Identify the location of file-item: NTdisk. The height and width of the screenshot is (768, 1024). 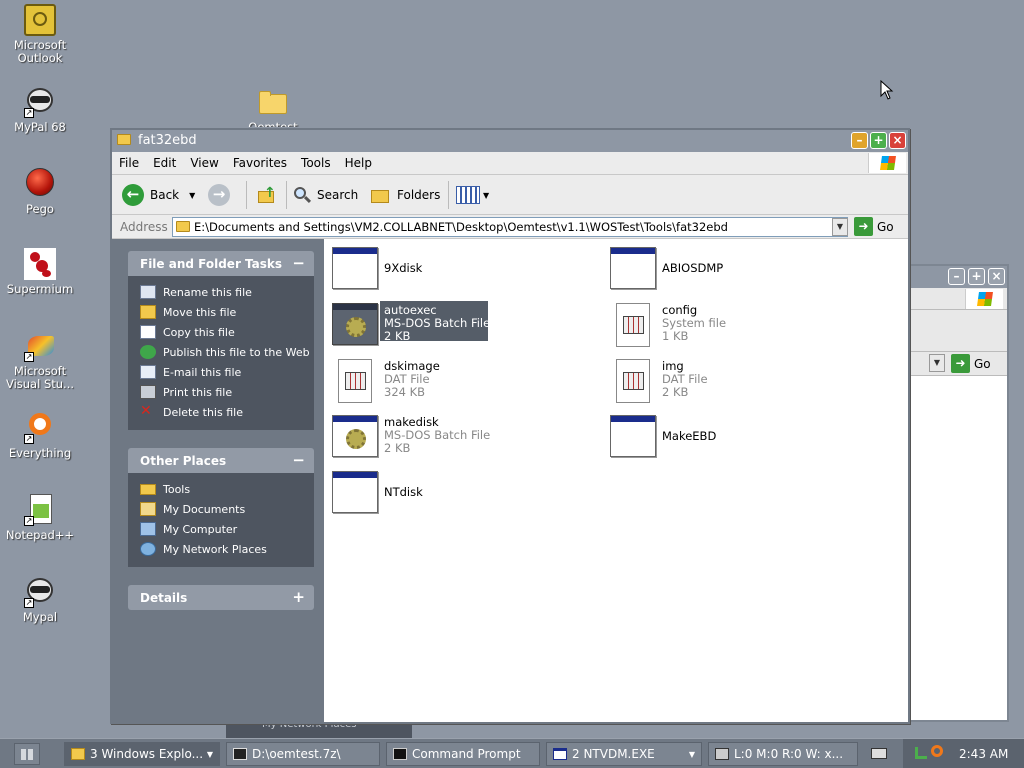
(458, 494).